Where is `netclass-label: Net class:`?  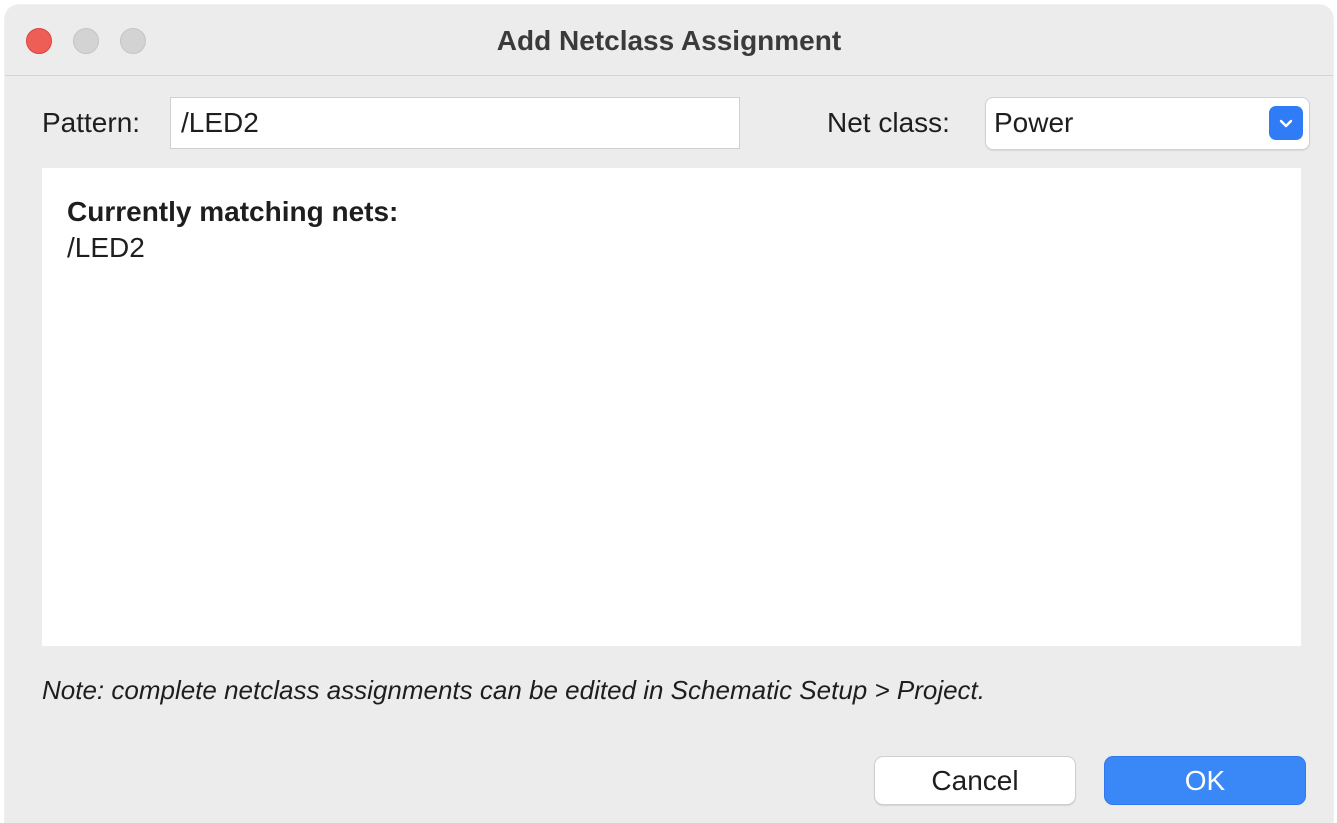
netclass-label: Net class: is located at coordinates (888, 122).